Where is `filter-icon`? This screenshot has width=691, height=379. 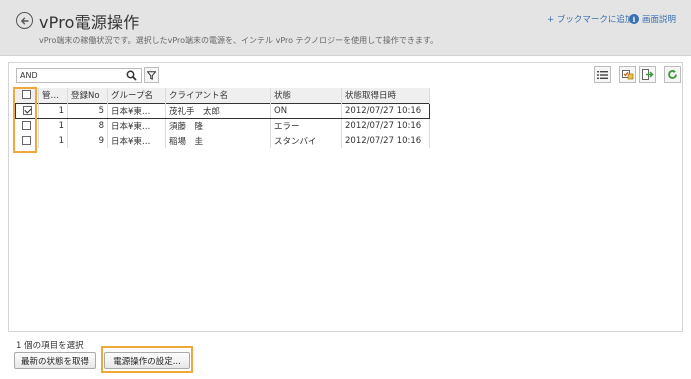 filter-icon is located at coordinates (151, 75).